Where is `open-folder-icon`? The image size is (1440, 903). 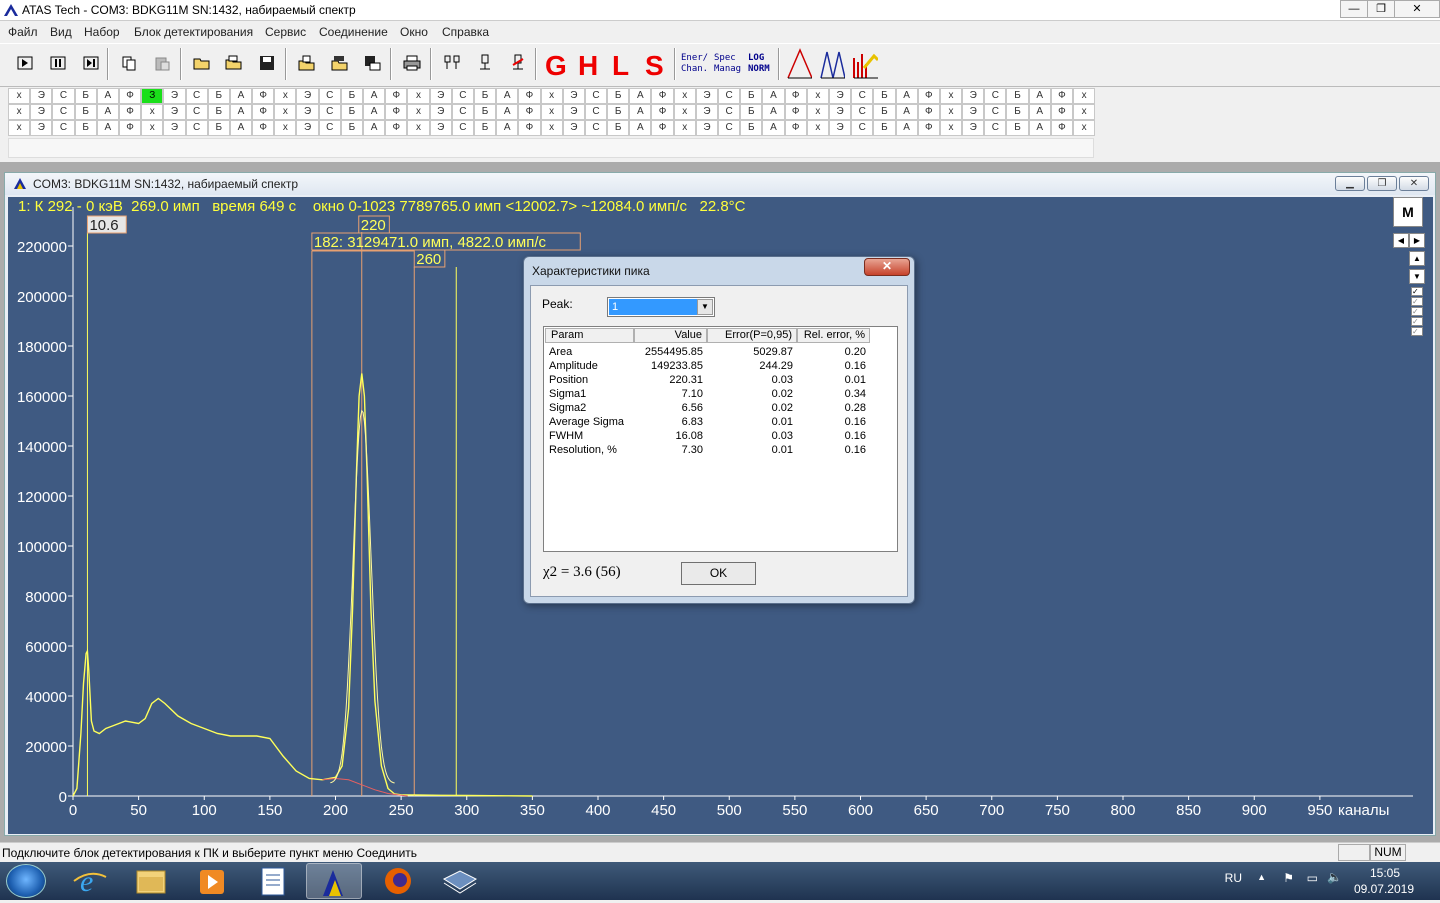 open-folder-icon is located at coordinates (202, 63).